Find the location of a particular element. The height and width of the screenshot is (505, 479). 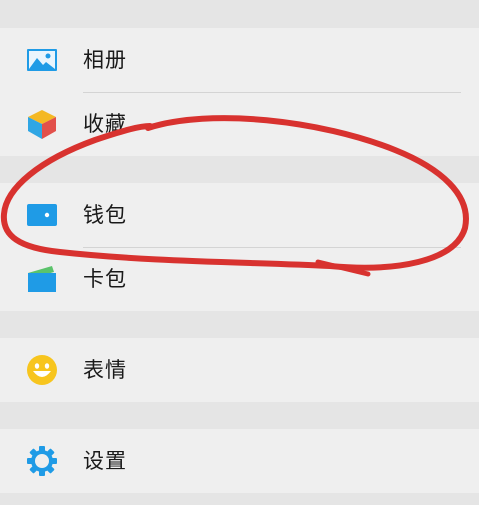

menu-item-label: 钱包 is located at coordinates (105, 215).